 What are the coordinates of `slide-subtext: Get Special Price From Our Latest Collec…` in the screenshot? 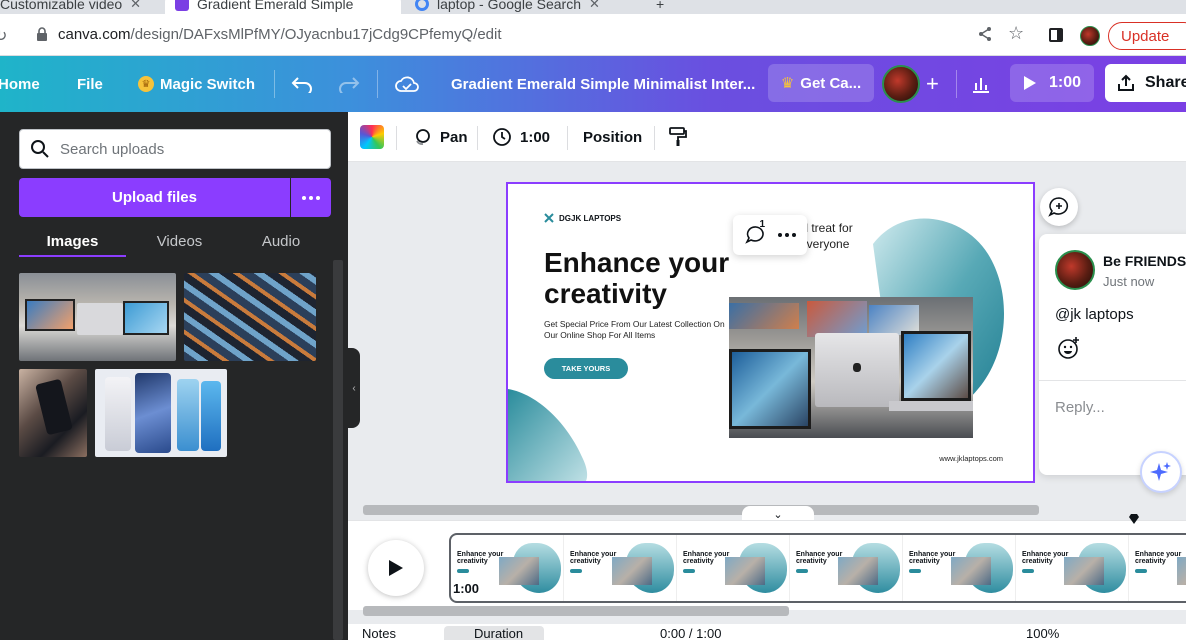 It's located at (634, 329).